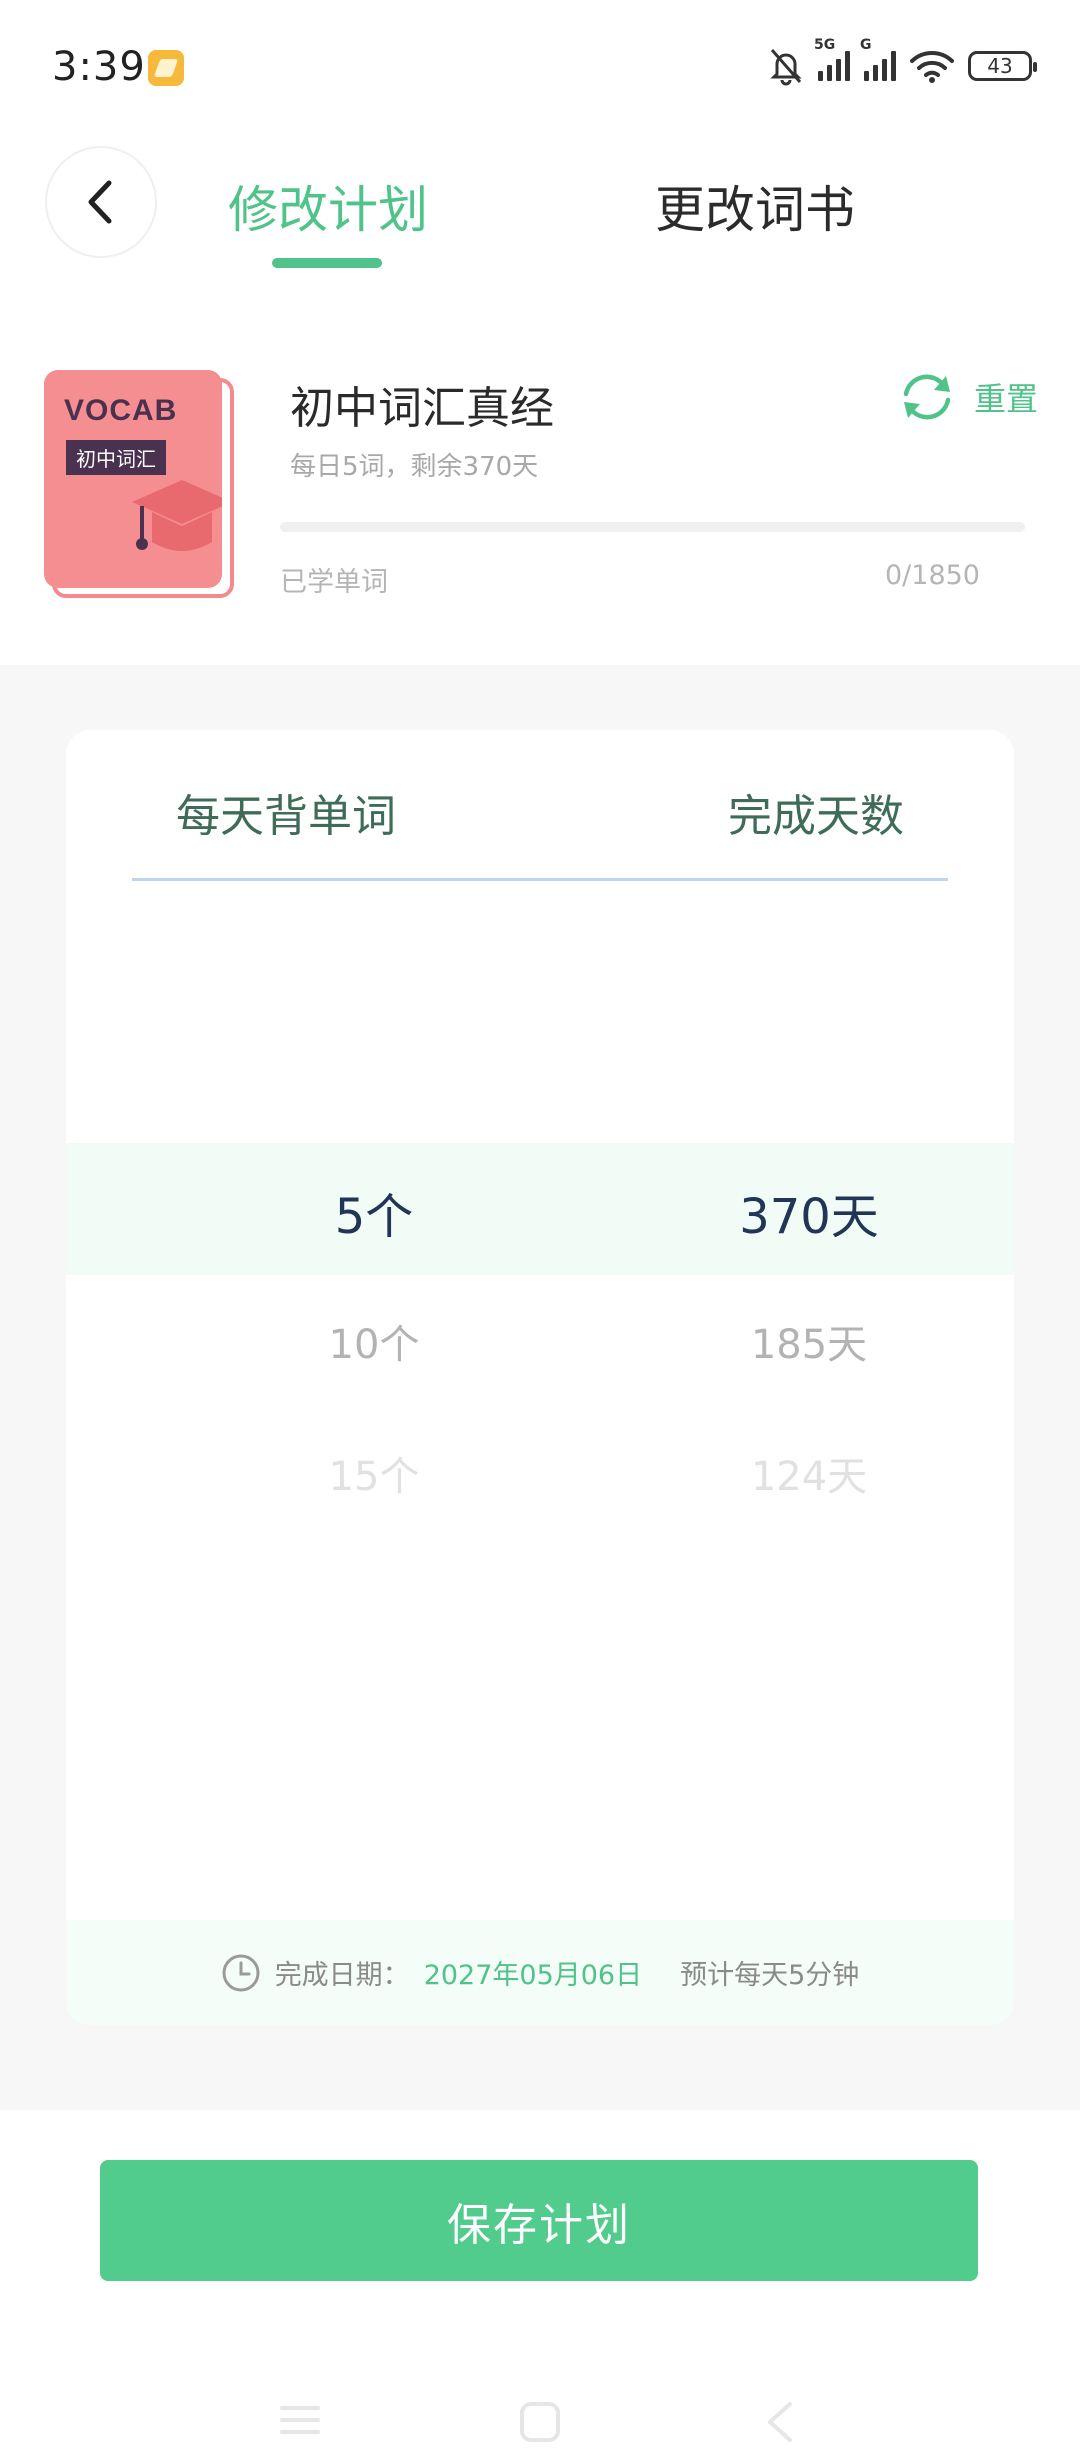 The height and width of the screenshot is (2460, 1080). What do you see at coordinates (540, 67) in the screenshot?
I see `status-bar: 3:39 5G G 43` at bounding box center [540, 67].